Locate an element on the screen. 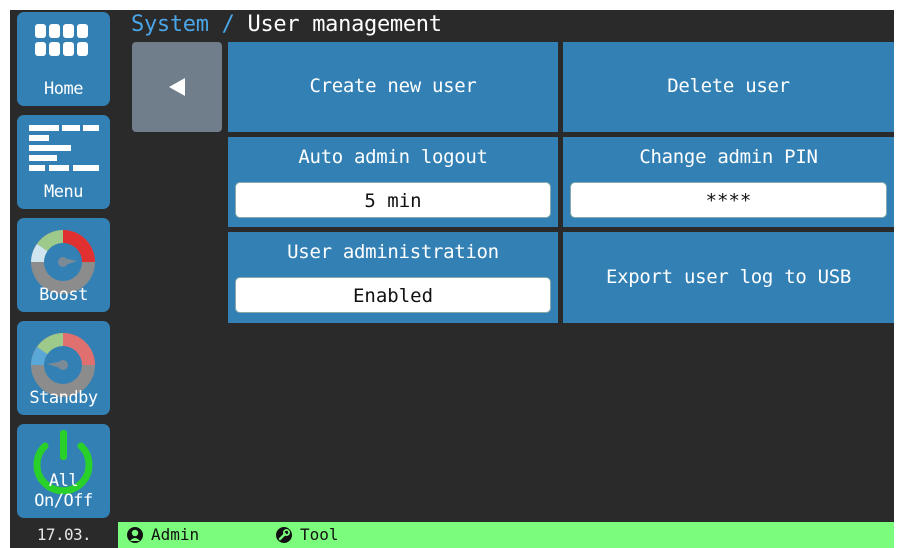 This screenshot has width=898, height=548. delete-user-button: Delete user is located at coordinates (728, 87).